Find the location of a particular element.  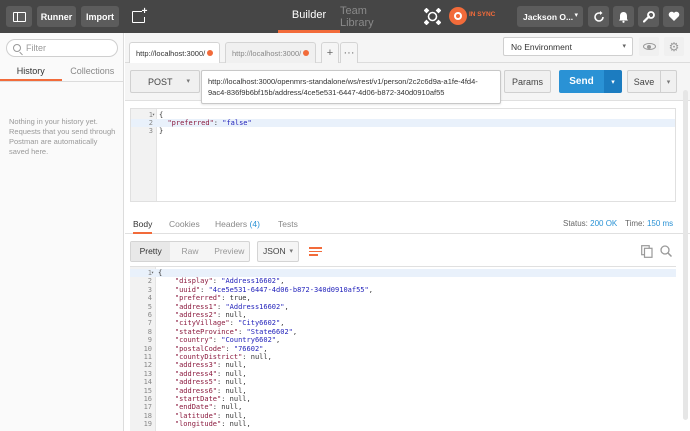

save-options-button: ▾ is located at coordinates (668, 81).